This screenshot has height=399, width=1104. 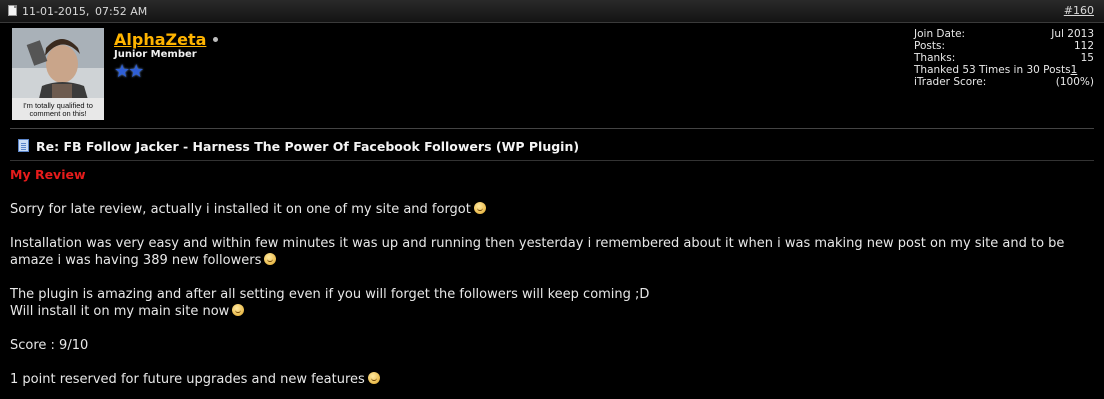 What do you see at coordinates (1083, 46) in the screenshot?
I see `stat-value: 112` at bounding box center [1083, 46].